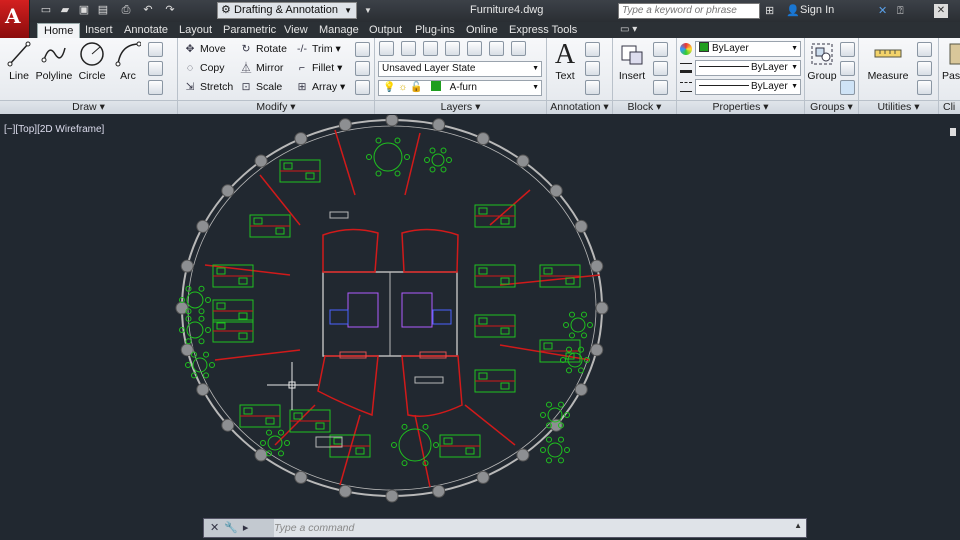  What do you see at coordinates (847, 87) in the screenshot?
I see `group-selection-icon` at bounding box center [847, 87].